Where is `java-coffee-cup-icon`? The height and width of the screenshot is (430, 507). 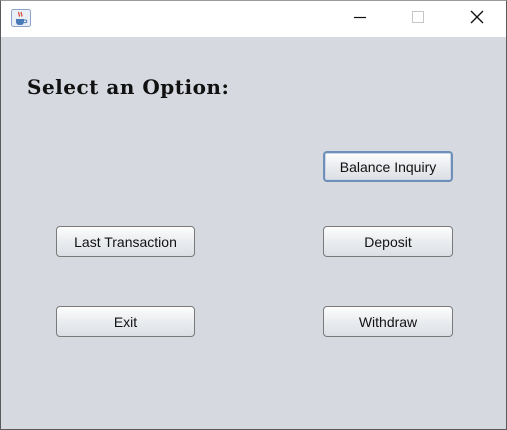 java-coffee-cup-icon is located at coordinates (21, 18).